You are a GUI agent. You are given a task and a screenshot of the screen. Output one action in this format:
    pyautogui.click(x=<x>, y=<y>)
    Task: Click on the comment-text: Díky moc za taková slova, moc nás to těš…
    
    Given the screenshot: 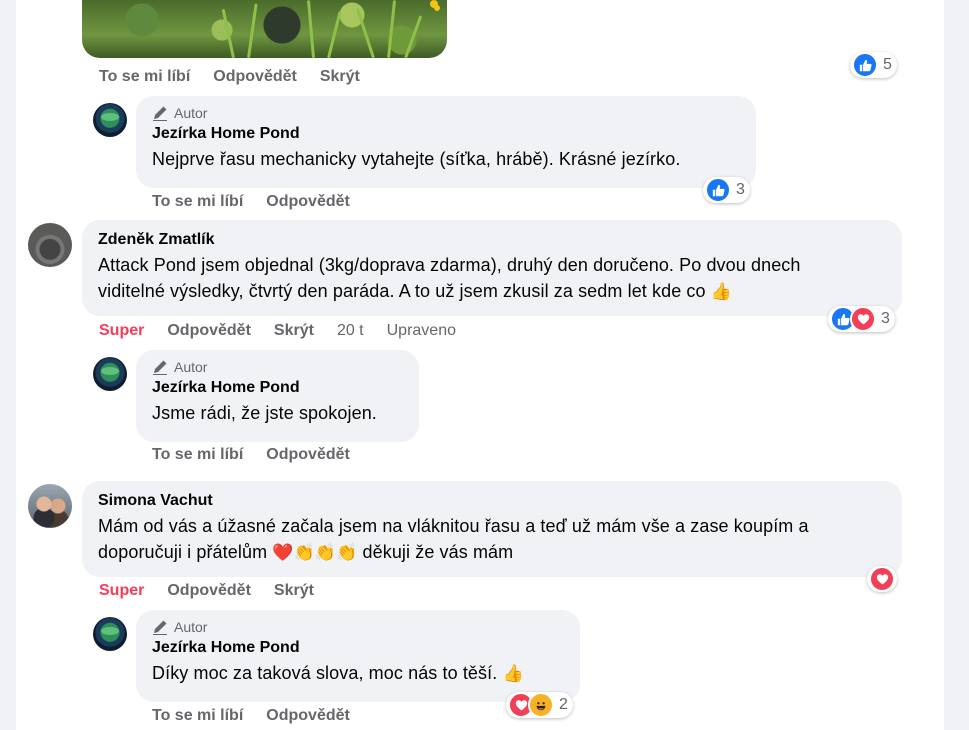 What is the action you would take?
    pyautogui.click(x=358, y=673)
    